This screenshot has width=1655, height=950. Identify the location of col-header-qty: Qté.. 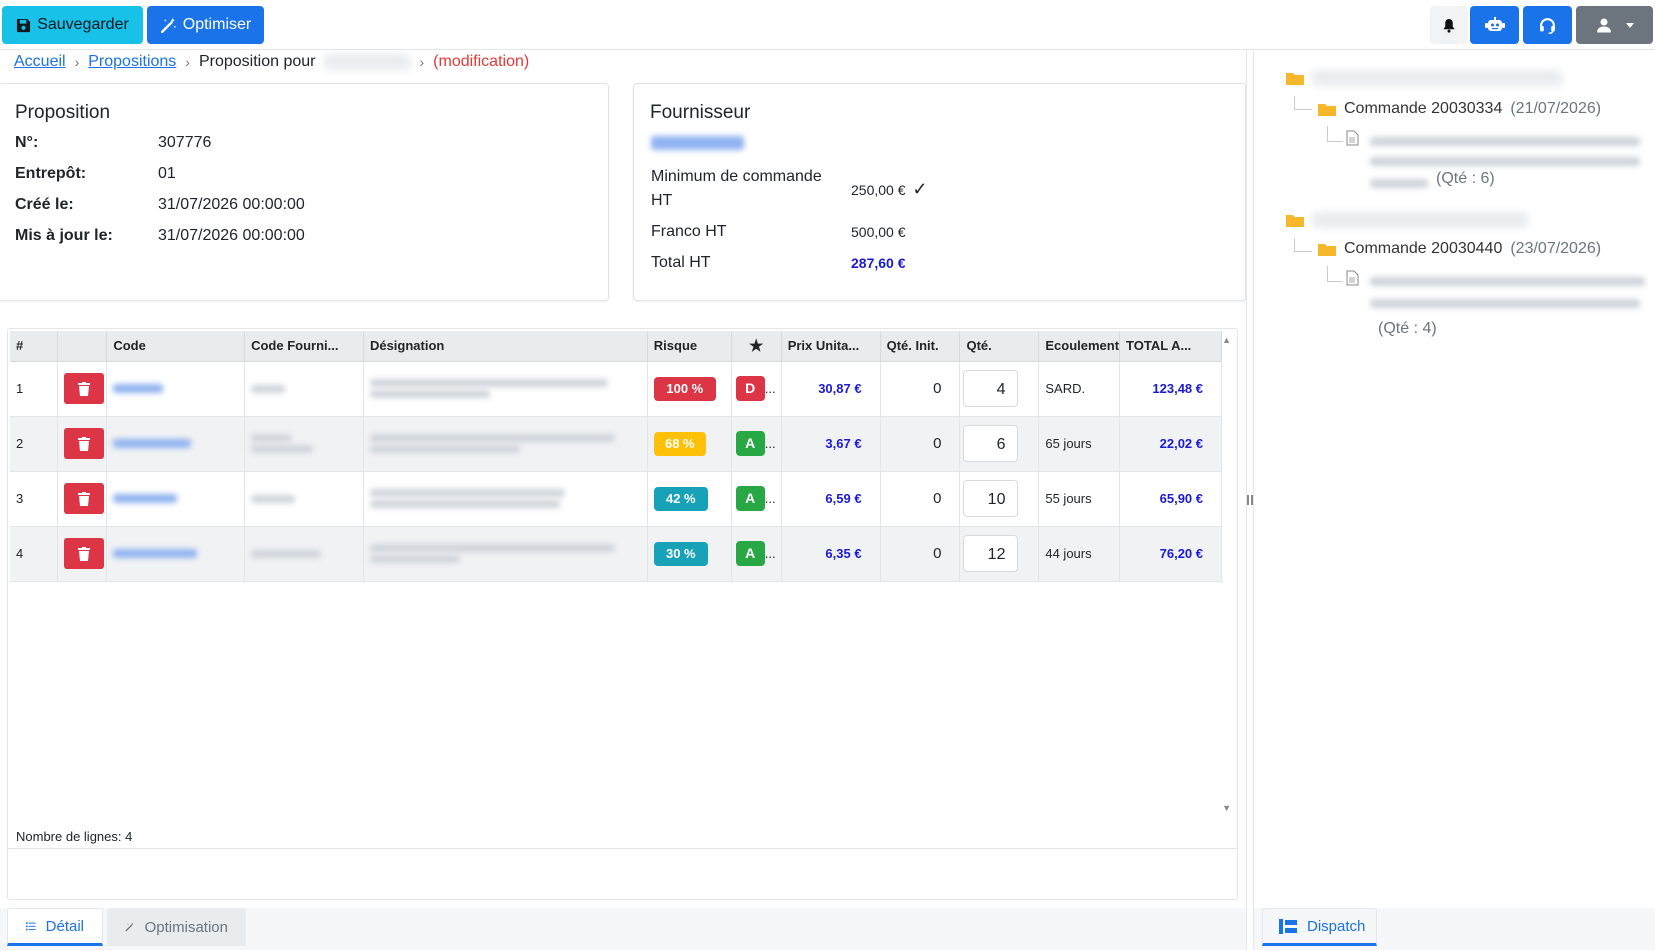
(999, 346).